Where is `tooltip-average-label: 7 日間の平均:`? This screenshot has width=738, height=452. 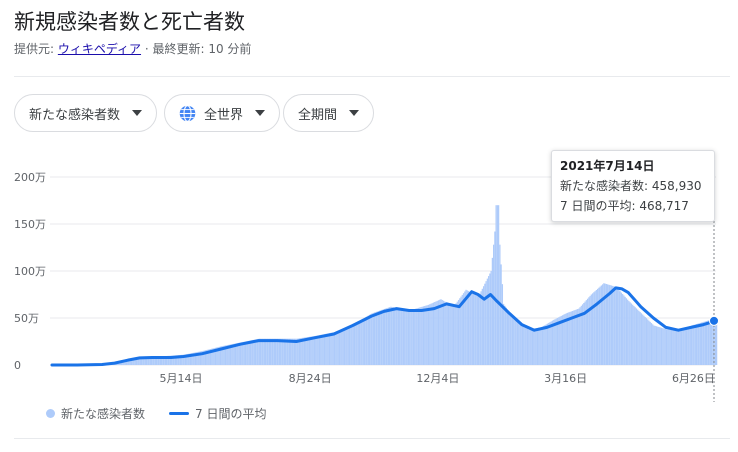
tooltip-average-label: 7 日間の平均: is located at coordinates (600, 206).